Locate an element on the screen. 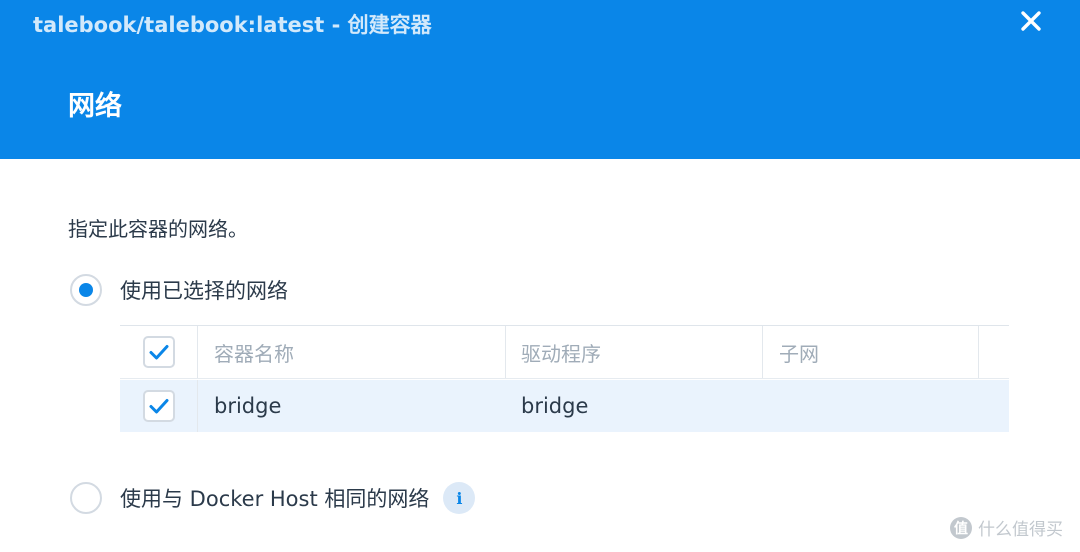 Image resolution: width=1080 pixels, height=552 pixels. column-header-label: 子网 is located at coordinates (799, 353).